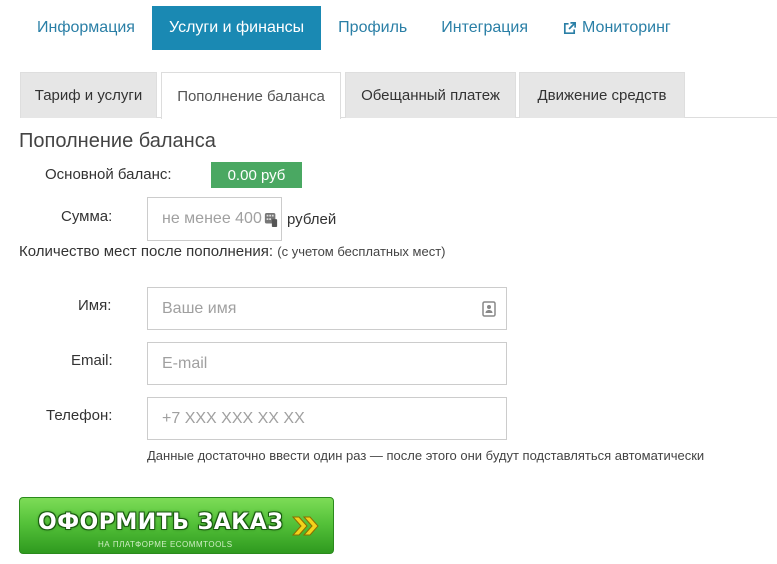  What do you see at coordinates (87, 216) in the screenshot?
I see `amount-label: Сумма:` at bounding box center [87, 216].